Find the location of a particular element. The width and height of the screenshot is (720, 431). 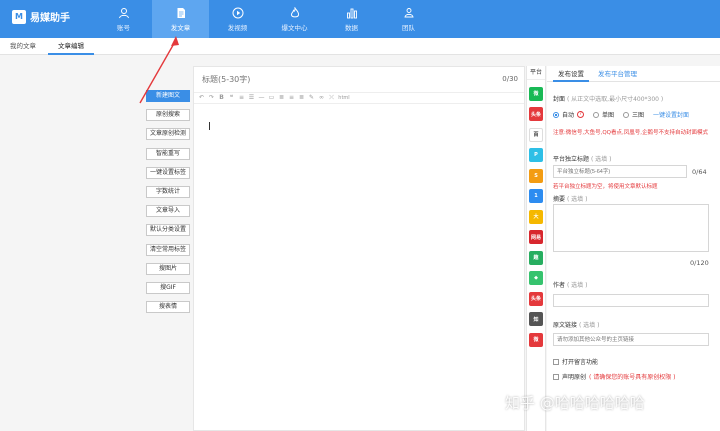

declare-label: 声明原创 is located at coordinates (574, 377).